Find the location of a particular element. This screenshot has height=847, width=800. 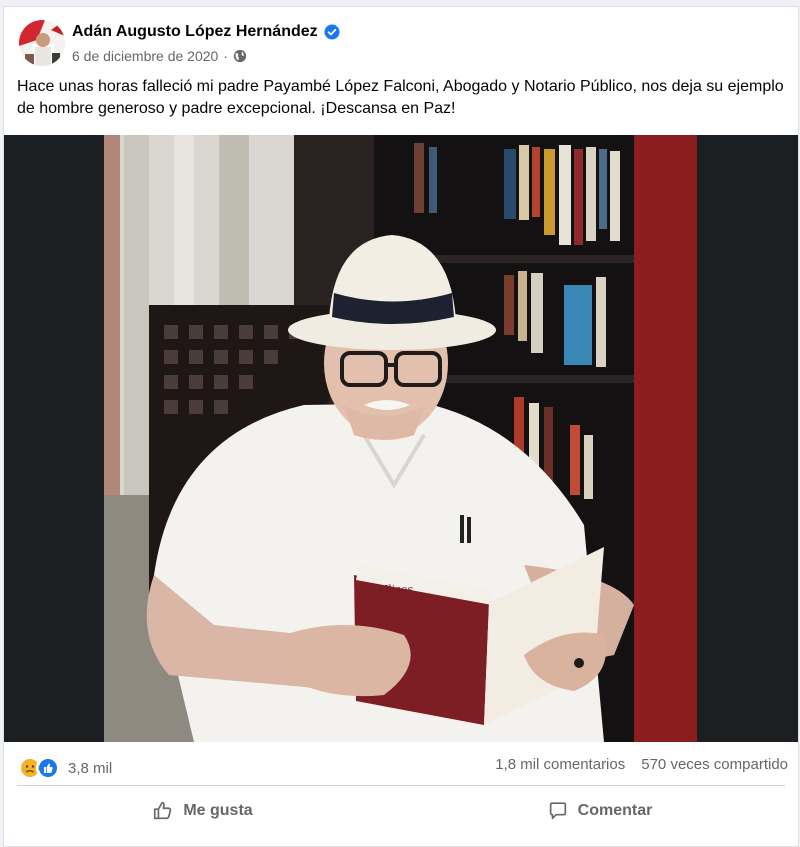

post-actions: Me gusta Comentar is located at coordinates (401, 811).